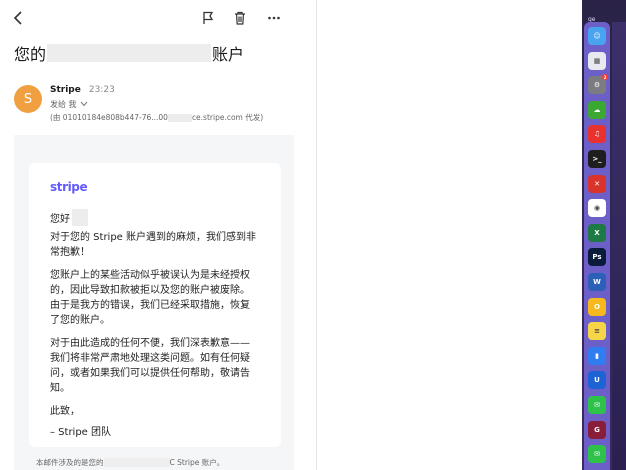  What do you see at coordinates (597, 60) in the screenshot?
I see `launchpad-icon: ▦` at bounding box center [597, 60].